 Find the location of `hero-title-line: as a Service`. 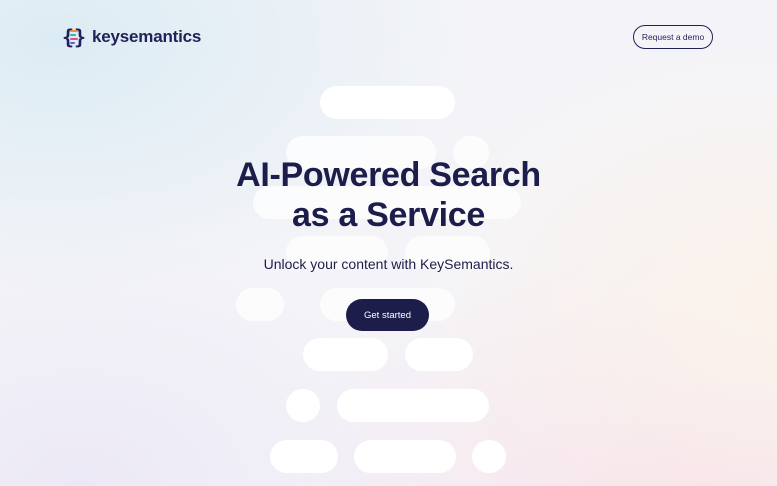

hero-title-line: as a Service is located at coordinates (388, 215).